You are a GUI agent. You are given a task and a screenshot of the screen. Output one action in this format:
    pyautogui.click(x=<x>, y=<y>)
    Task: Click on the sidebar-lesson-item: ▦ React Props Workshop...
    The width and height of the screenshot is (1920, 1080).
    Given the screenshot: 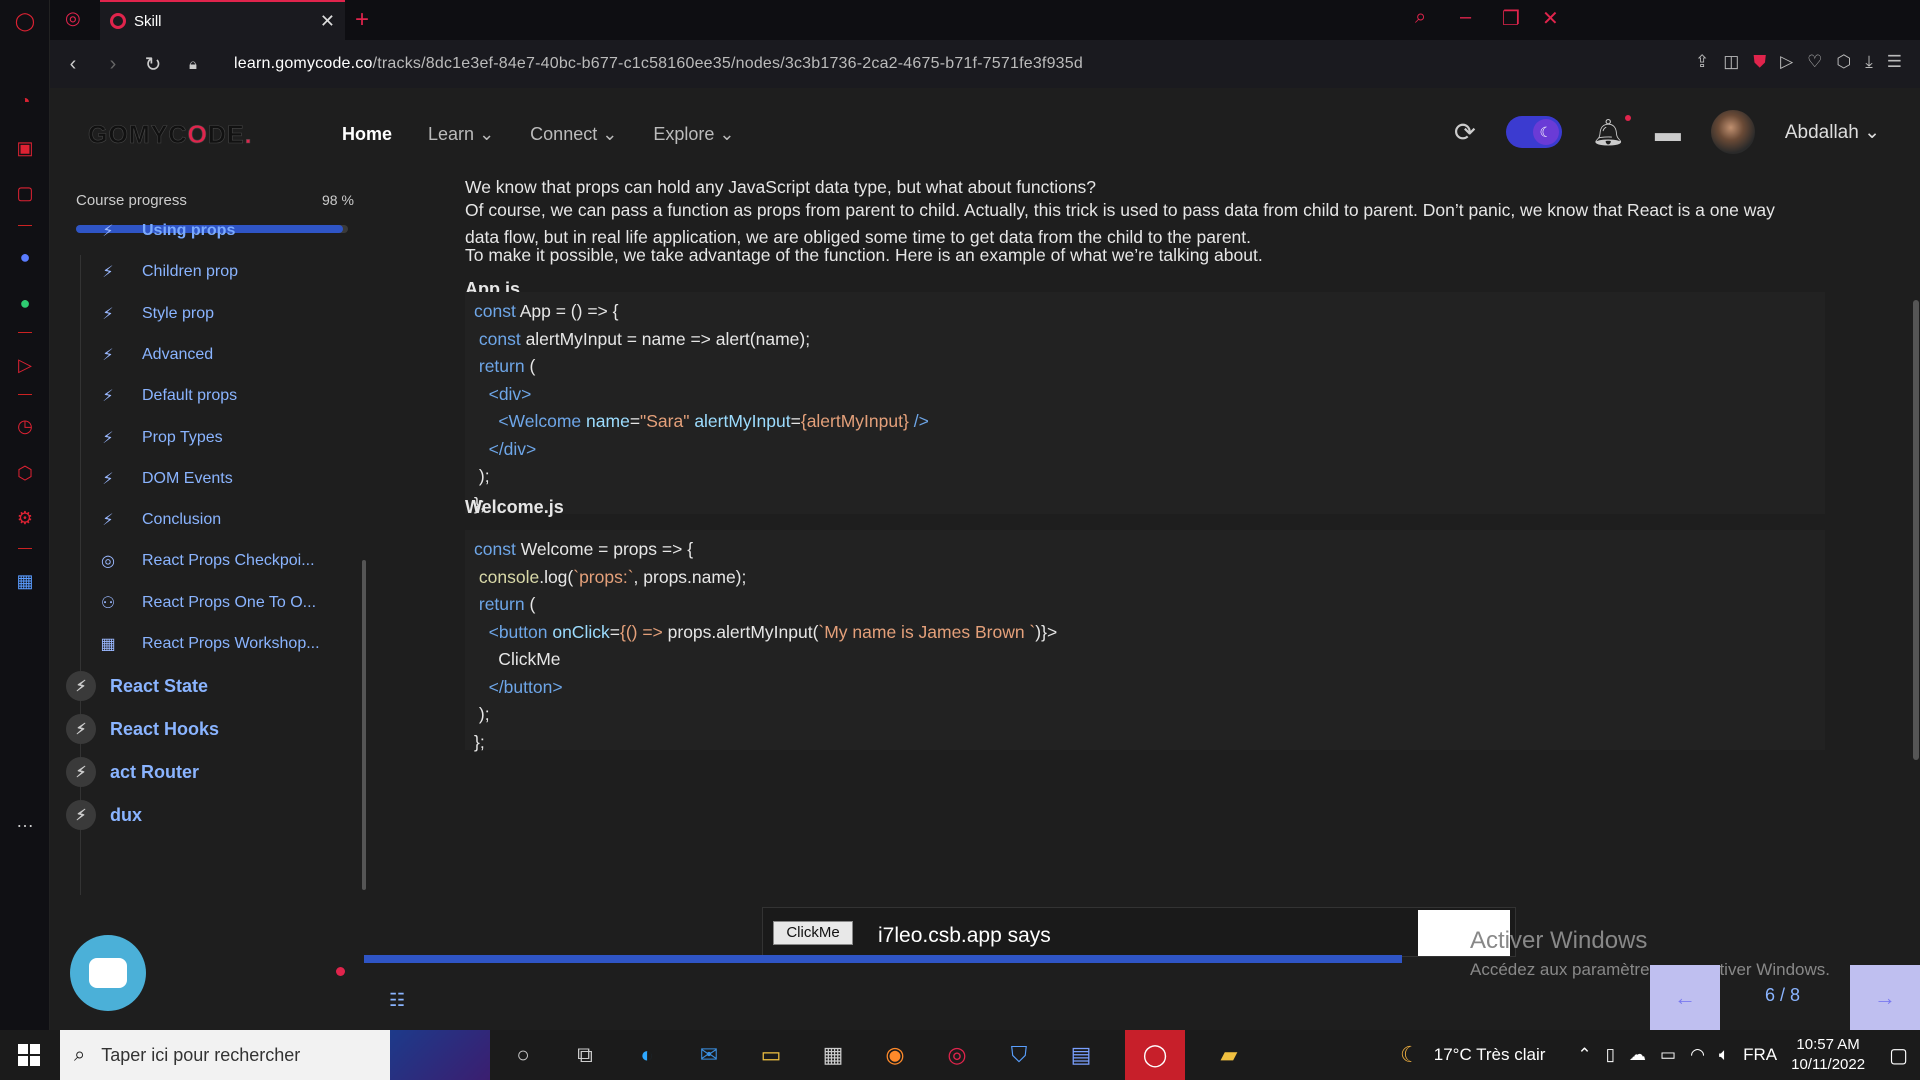 What is the action you would take?
    pyautogui.click(x=208, y=644)
    